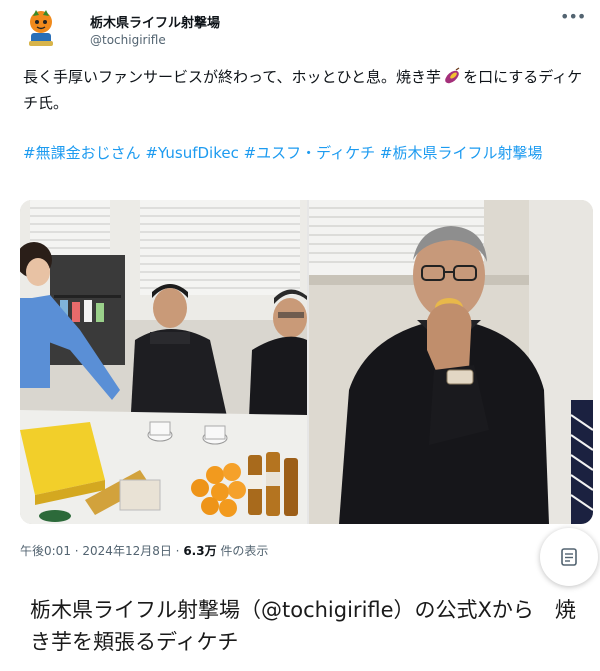  I want to click on bookmark-icon, so click(569, 557).